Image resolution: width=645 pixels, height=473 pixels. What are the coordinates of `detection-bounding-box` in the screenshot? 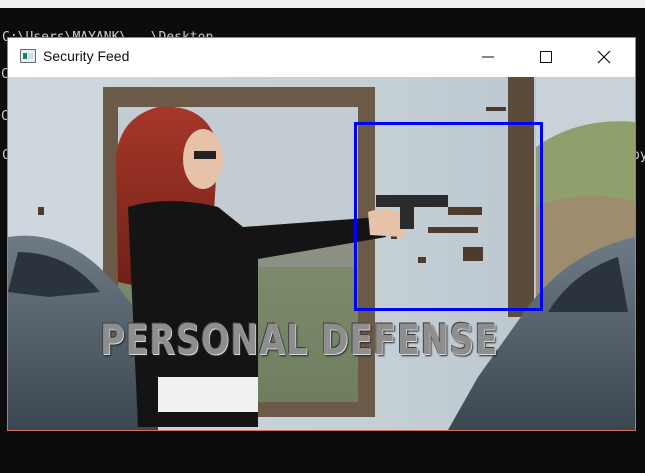 It's located at (448, 216).